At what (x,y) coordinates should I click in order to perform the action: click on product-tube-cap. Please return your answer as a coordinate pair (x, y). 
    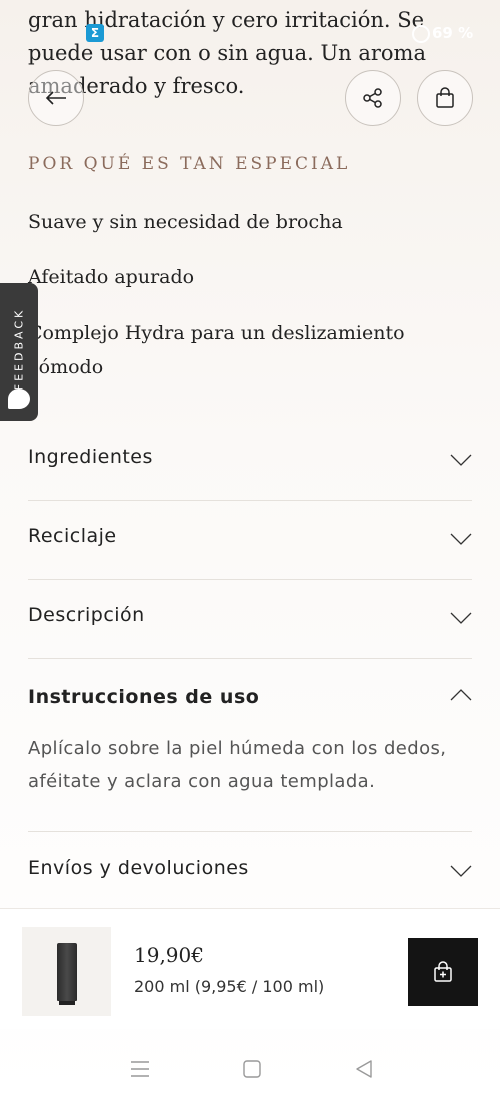
    Looking at the image, I should click on (67, 1003).